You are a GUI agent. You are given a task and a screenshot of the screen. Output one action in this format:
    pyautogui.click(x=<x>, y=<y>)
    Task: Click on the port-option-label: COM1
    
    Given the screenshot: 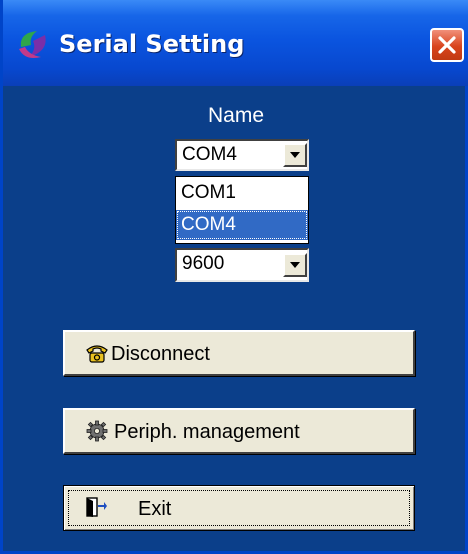 What is the action you would take?
    pyautogui.click(x=208, y=192)
    